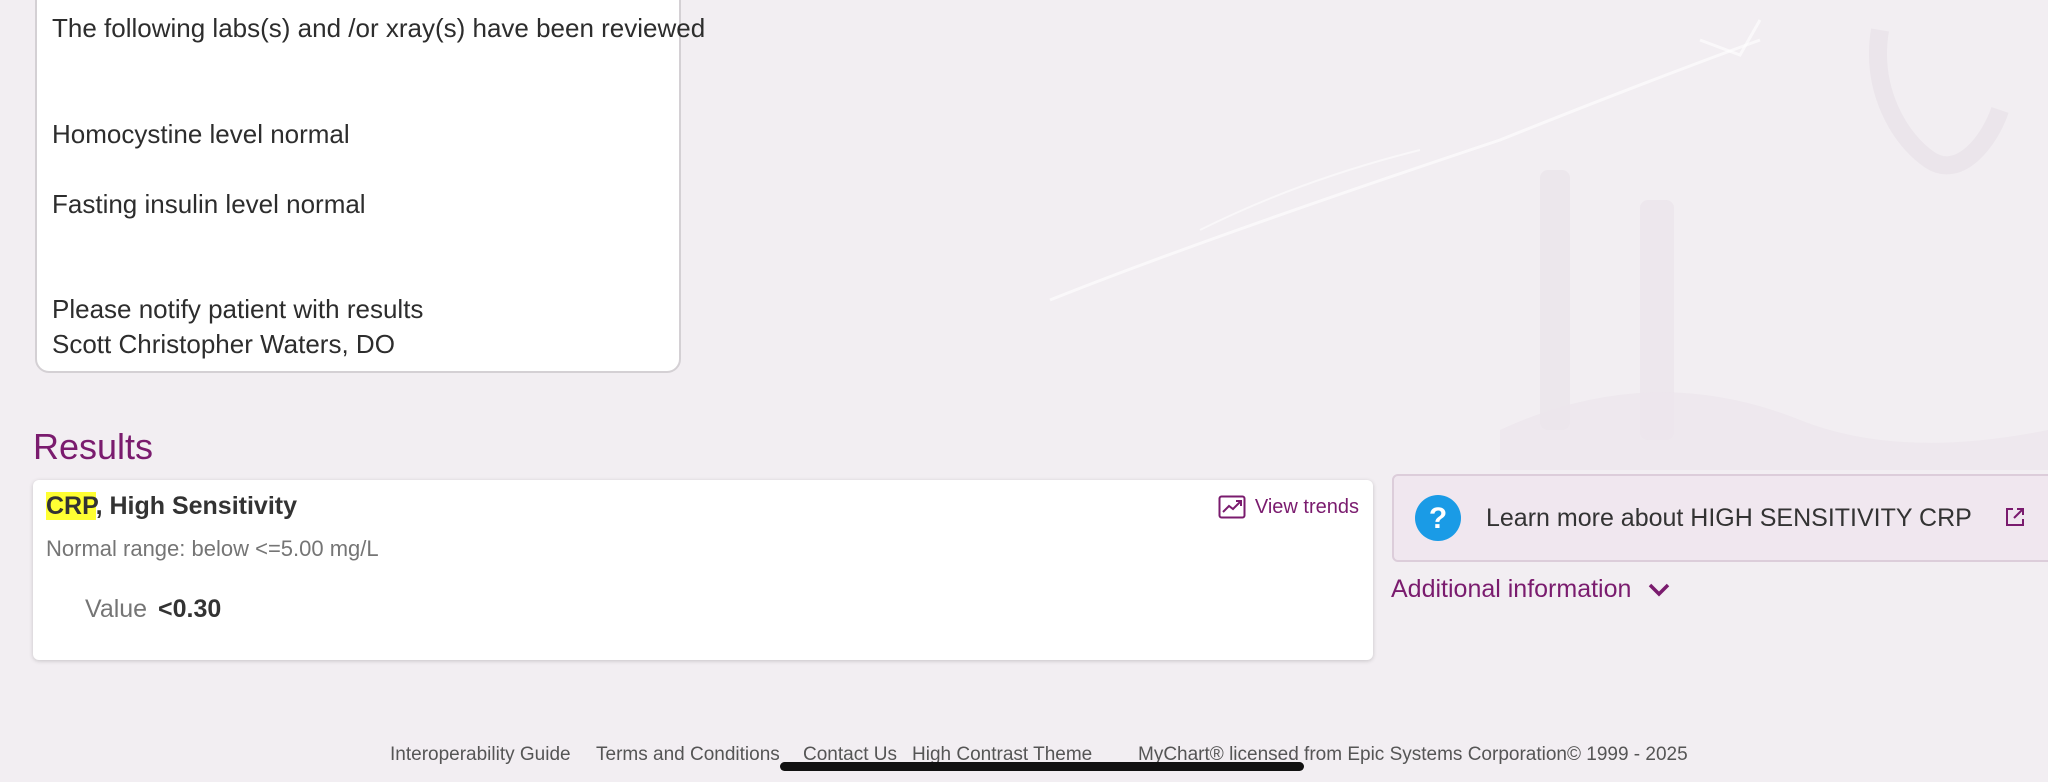 The height and width of the screenshot is (782, 2048). I want to click on result-value: <0.30, so click(190, 609).